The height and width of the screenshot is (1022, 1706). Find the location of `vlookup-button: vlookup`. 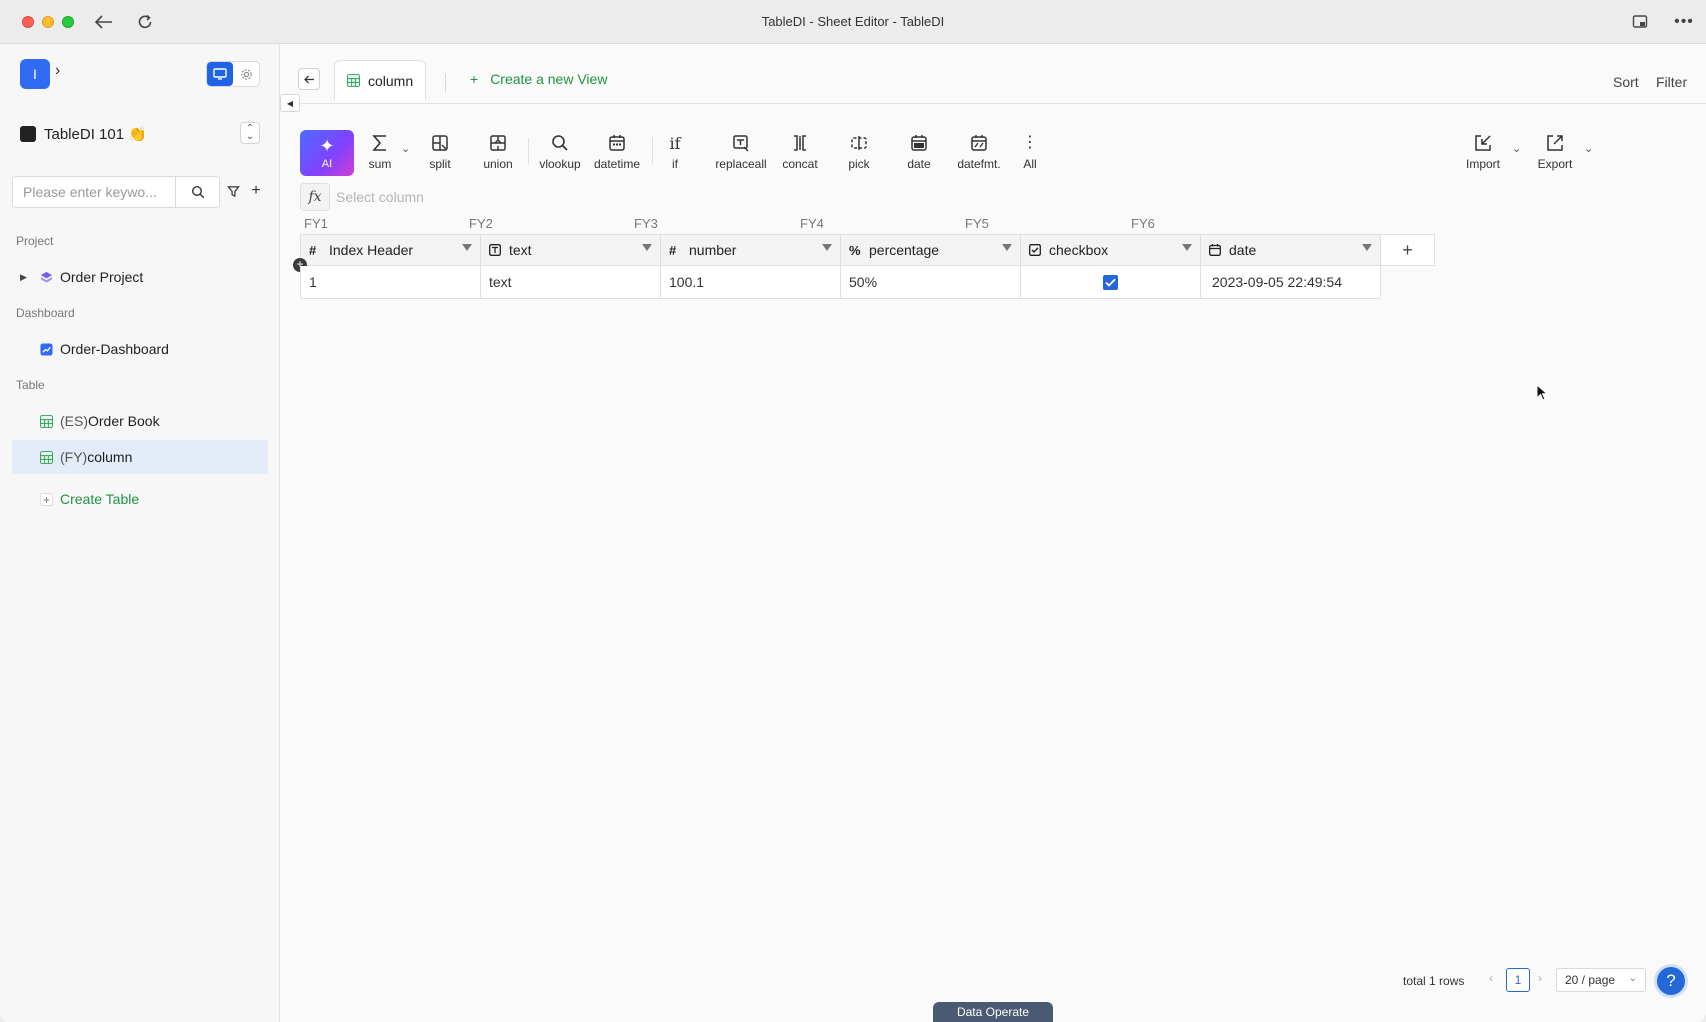

vlookup-button: vlookup is located at coordinates (560, 154).